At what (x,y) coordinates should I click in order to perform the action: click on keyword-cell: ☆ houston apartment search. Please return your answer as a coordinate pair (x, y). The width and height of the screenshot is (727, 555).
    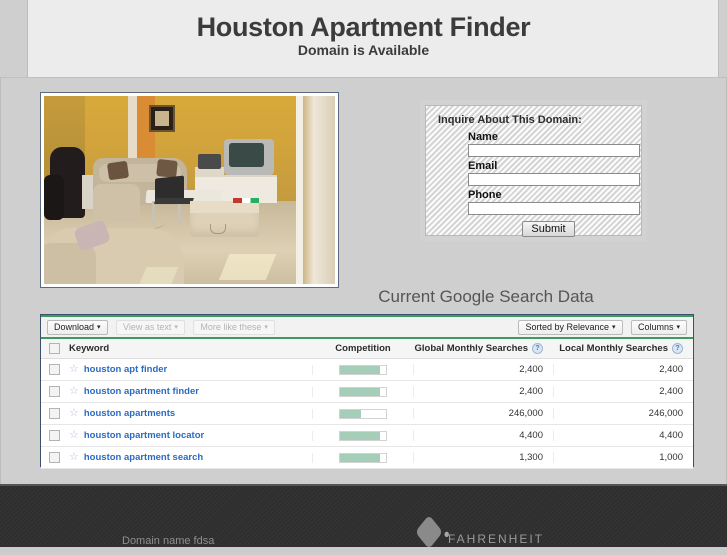
    Looking at the image, I should click on (189, 458).